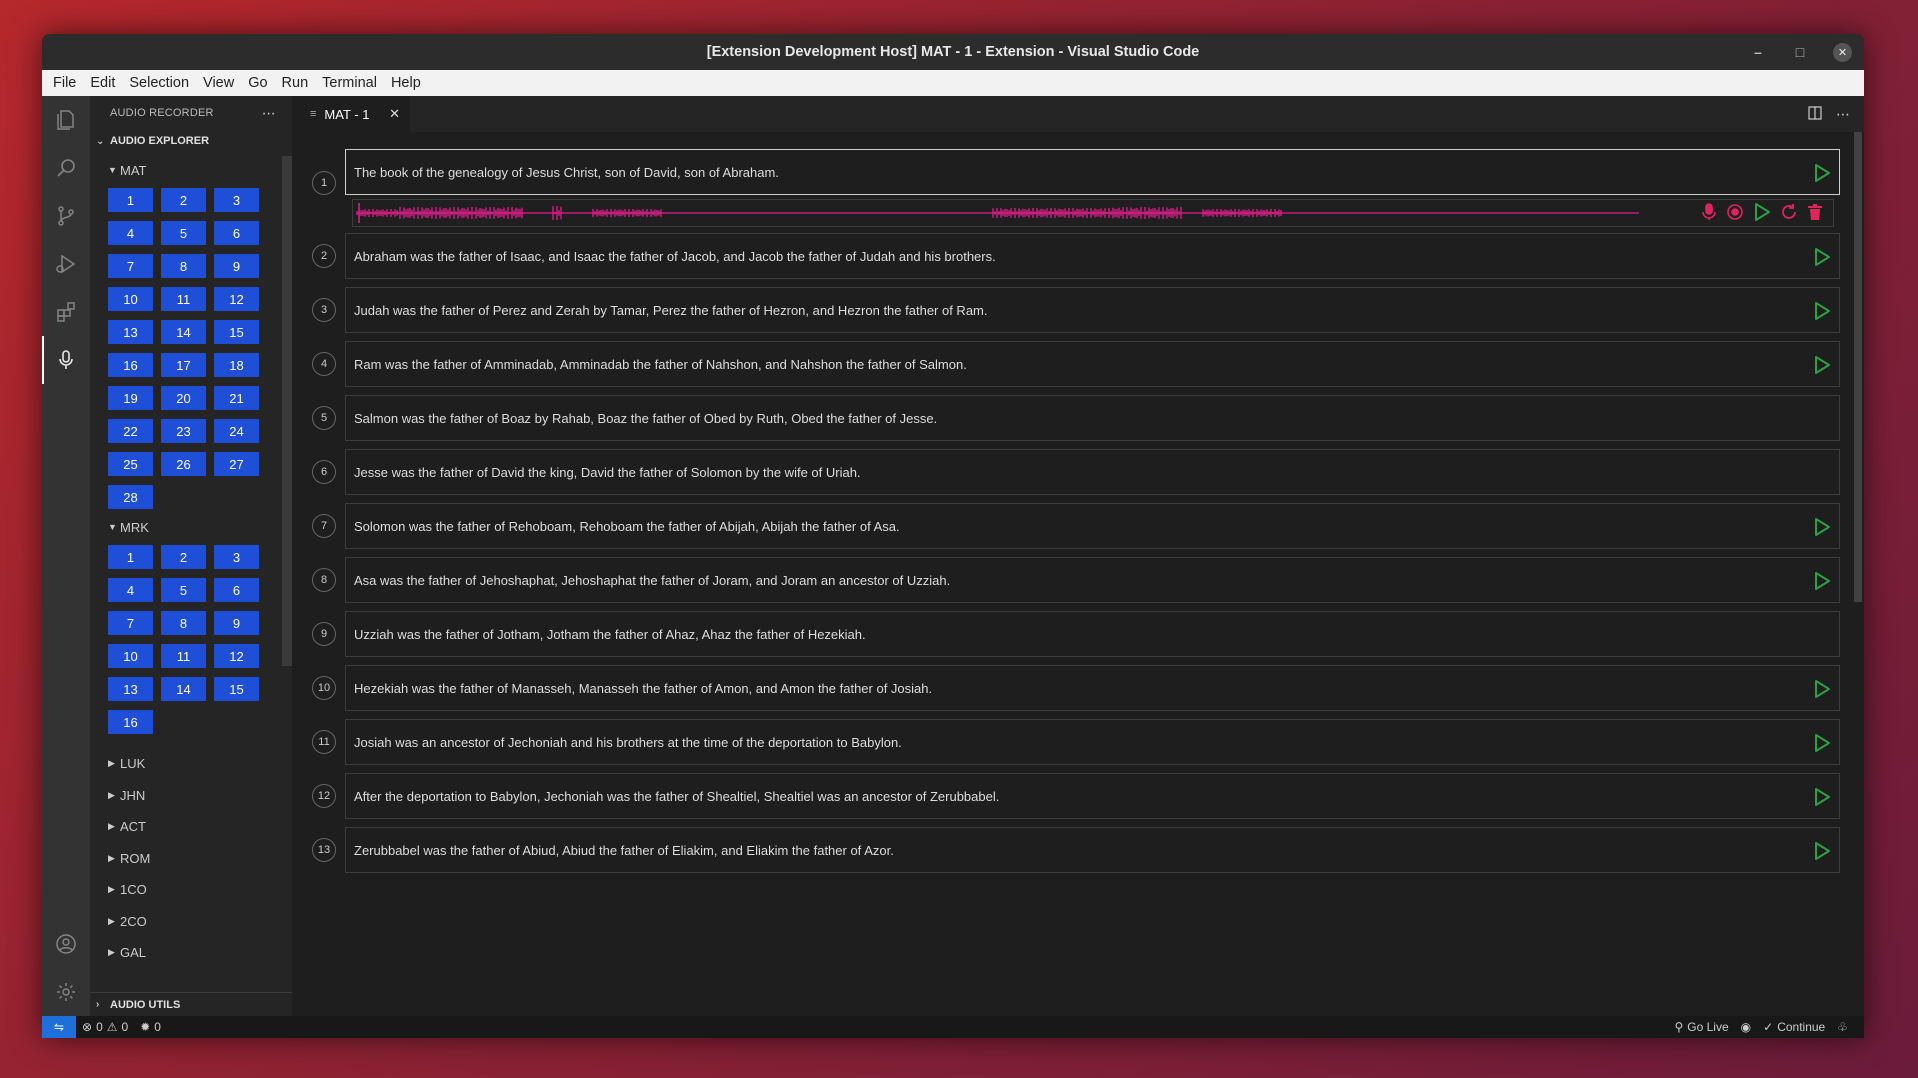 The height and width of the screenshot is (1078, 1918). What do you see at coordinates (236, 431) in the screenshot?
I see `chapter-button: 24` at bounding box center [236, 431].